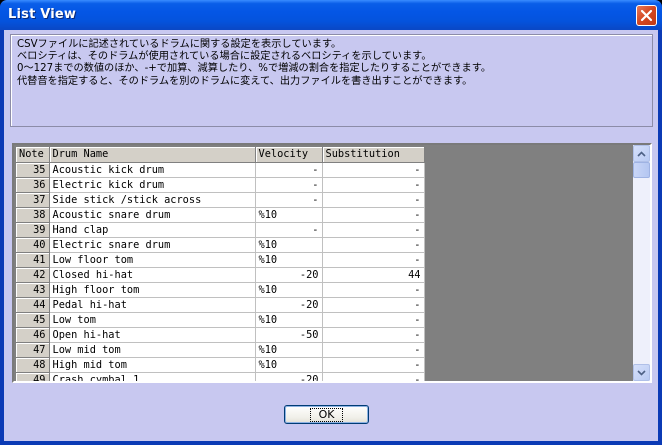  What do you see at coordinates (152, 376) in the screenshot?
I see `drum-name-cell: Crash cymbal 1` at bounding box center [152, 376].